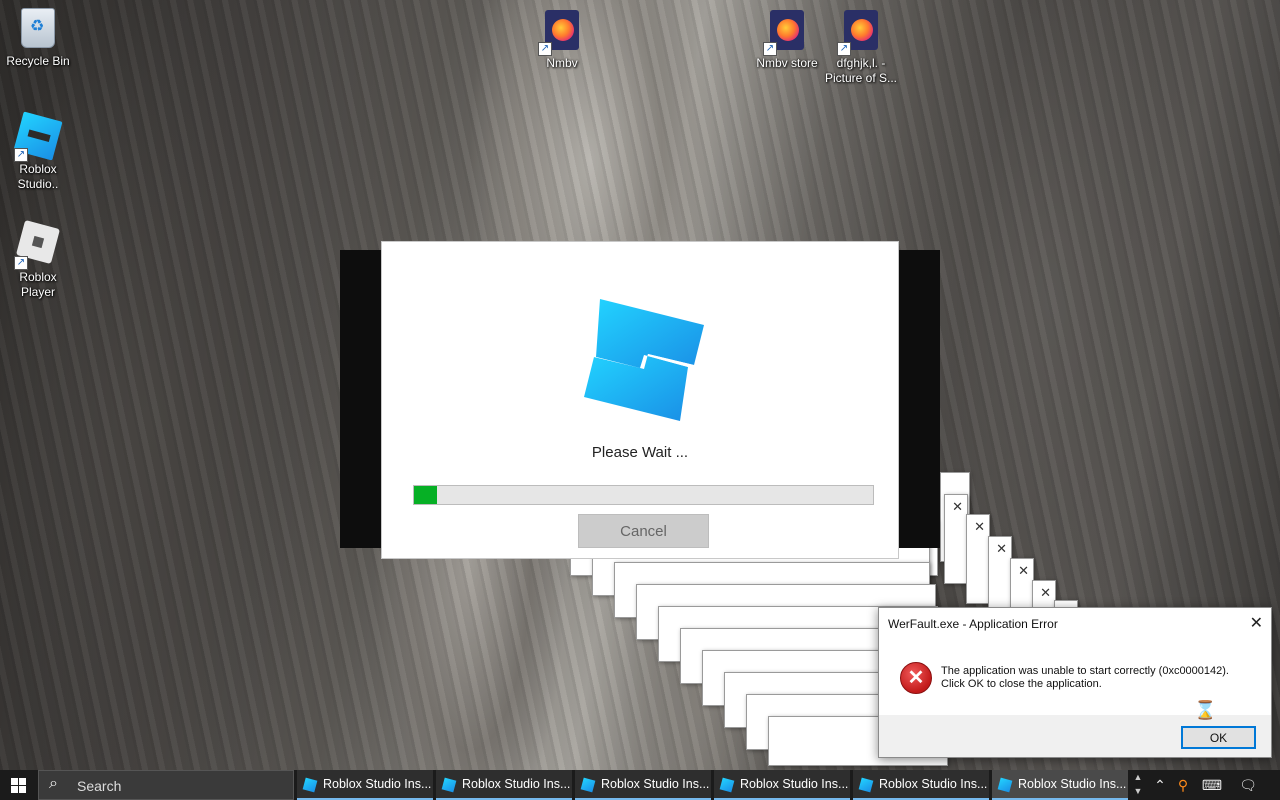 This screenshot has height=800, width=1280. What do you see at coordinates (1138, 785) in the screenshot?
I see `taskbar-scroll-arrows: ▲ ▼` at bounding box center [1138, 785].